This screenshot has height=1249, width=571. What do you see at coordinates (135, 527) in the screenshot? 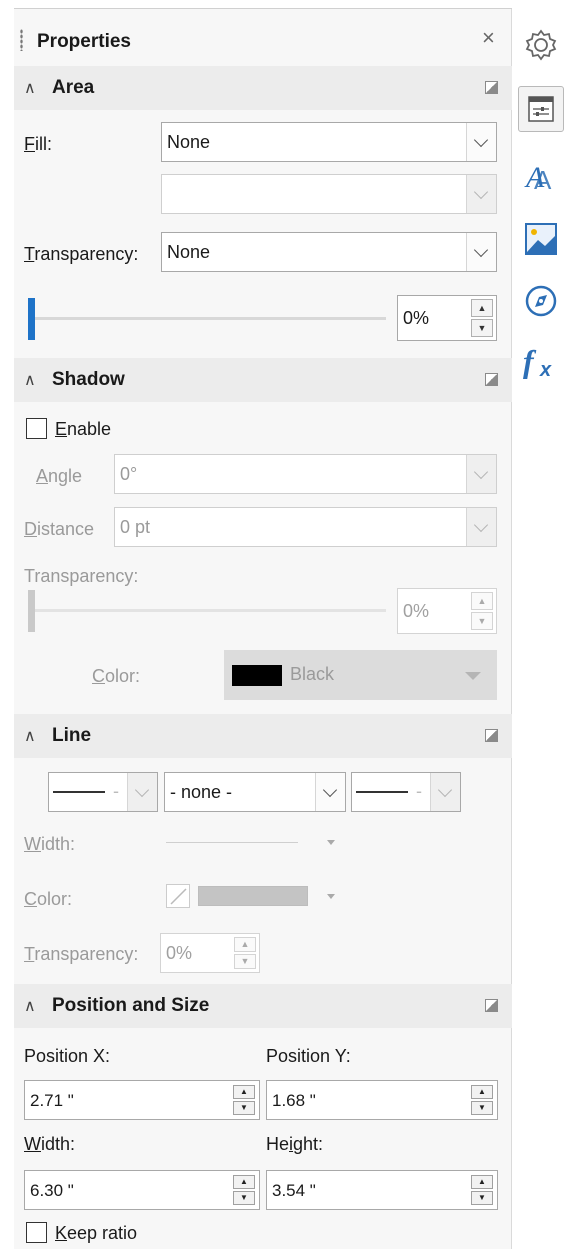
I see `distance-value: 0 pt` at bounding box center [135, 527].